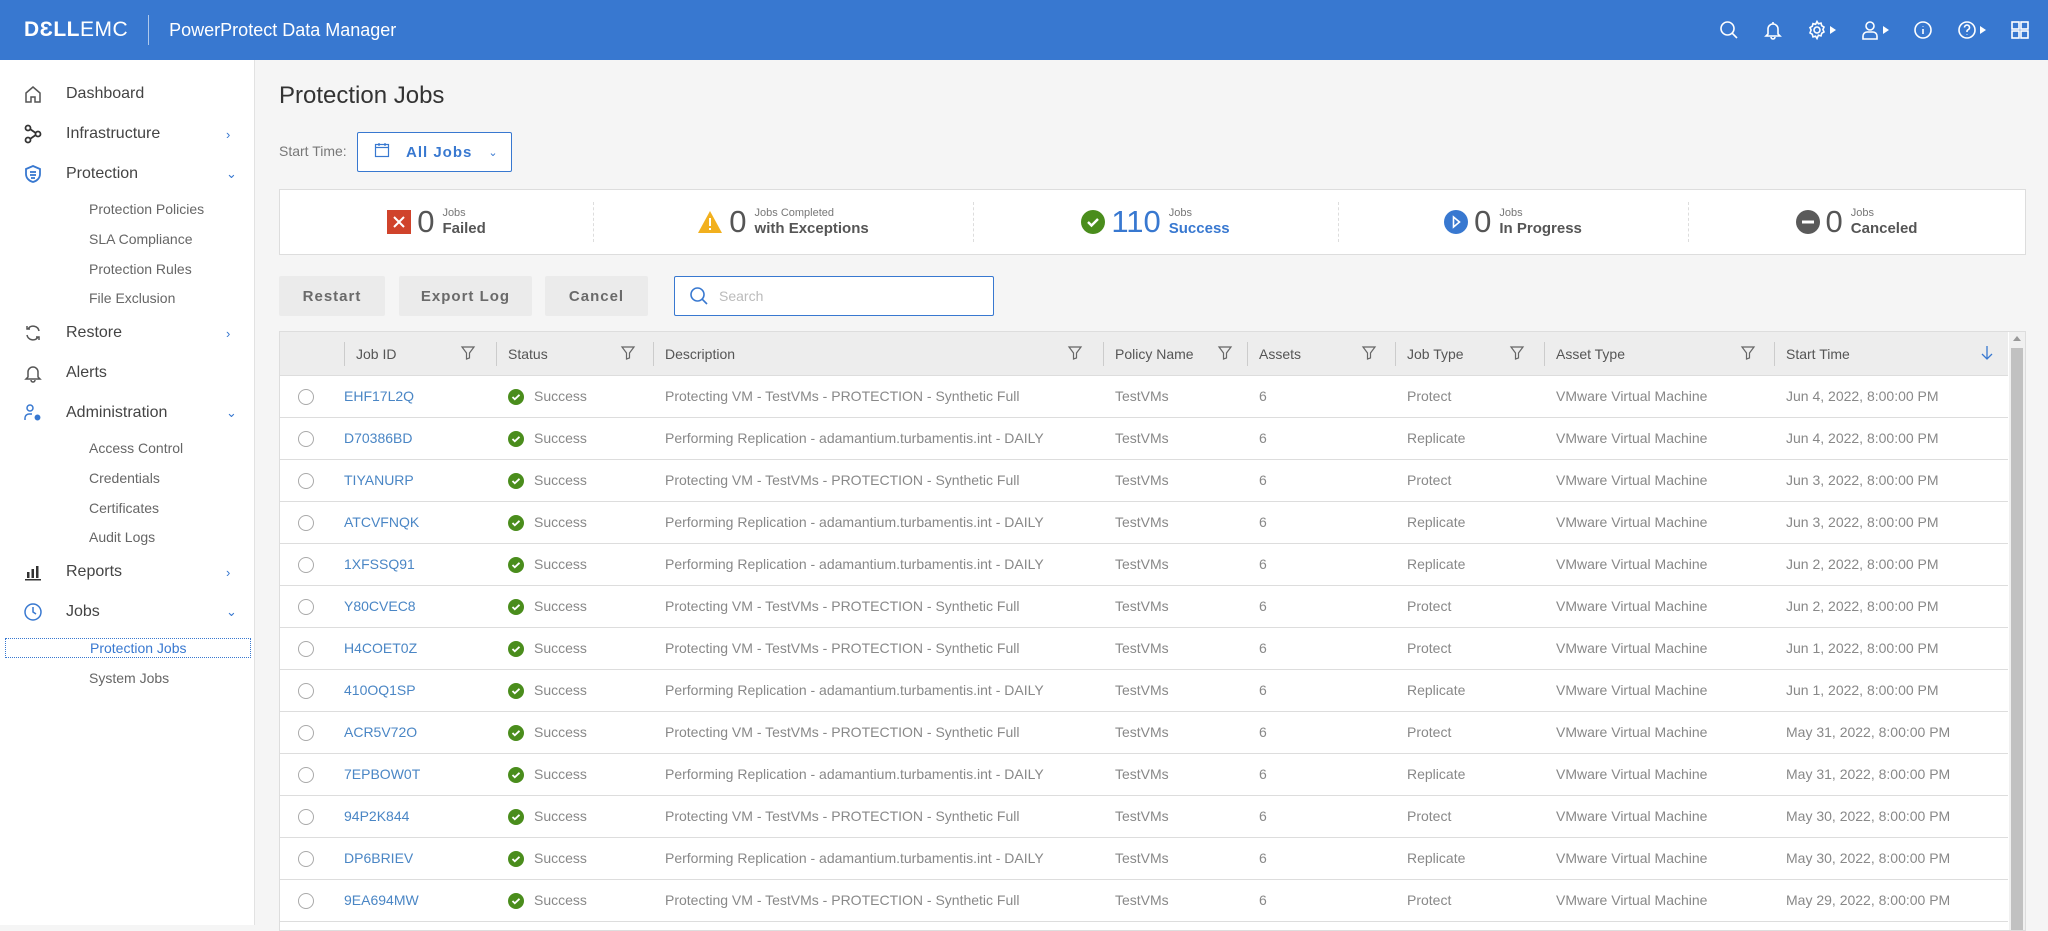 The height and width of the screenshot is (931, 2048). What do you see at coordinates (128, 678) in the screenshot?
I see `sidebar-subitem-system-jobs: System Jobs` at bounding box center [128, 678].